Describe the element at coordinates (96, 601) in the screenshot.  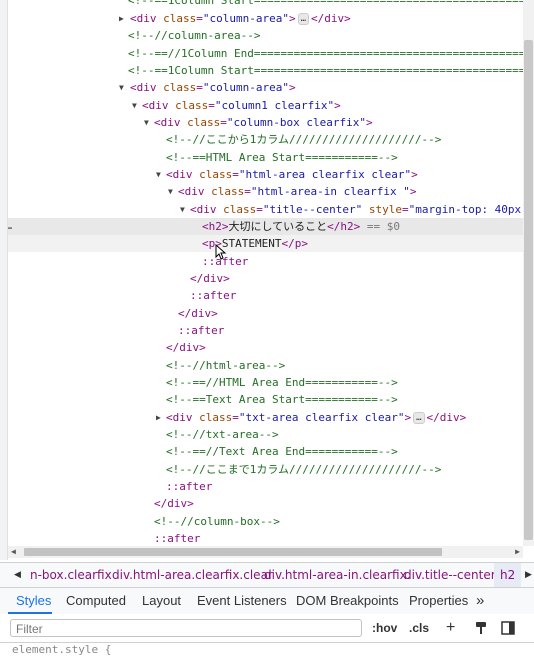
I see `tab-computed: Computed` at that location.